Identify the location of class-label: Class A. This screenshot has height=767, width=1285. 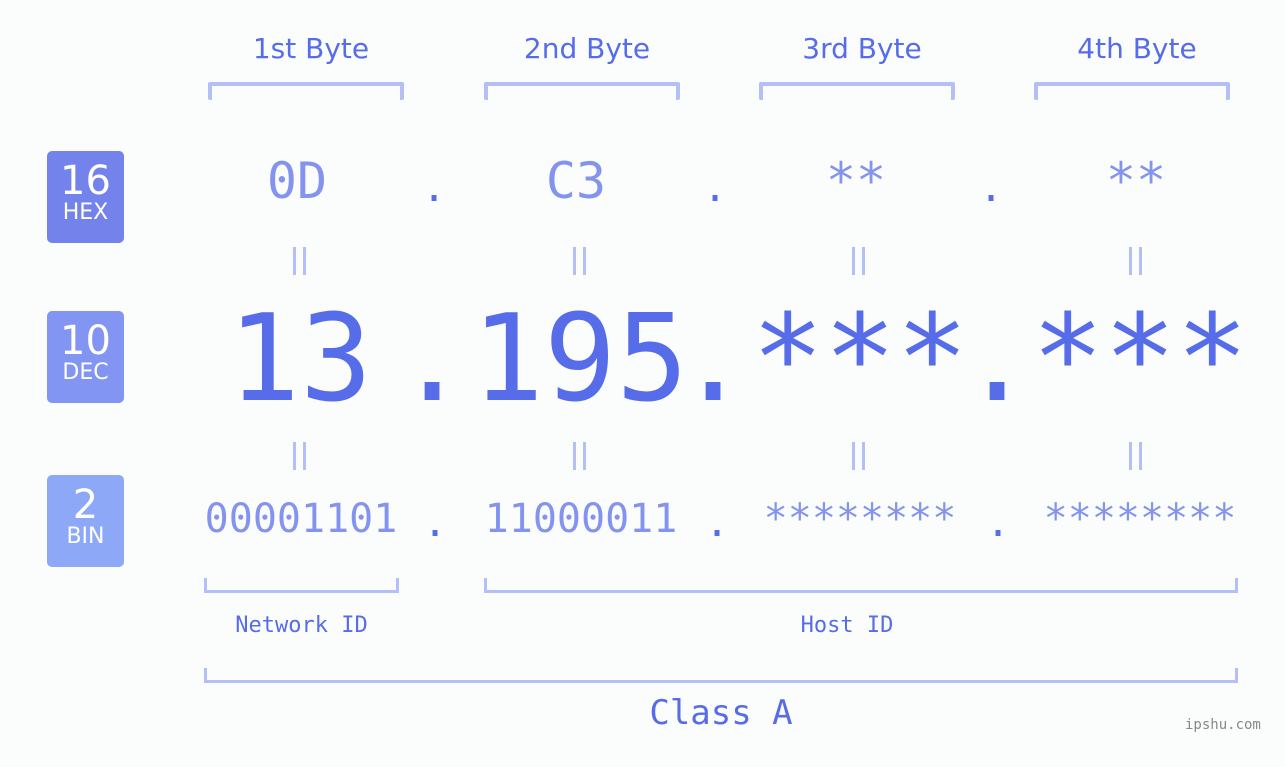
(721, 713).